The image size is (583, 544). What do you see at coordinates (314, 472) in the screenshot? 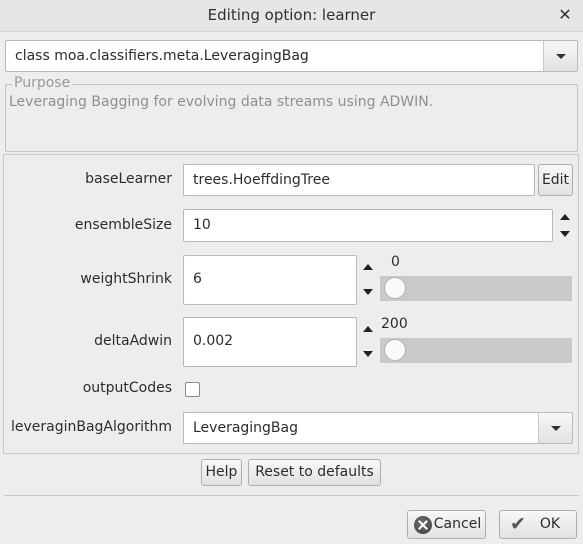
I see `reset-to-defaults-button: Reset to defaults` at bounding box center [314, 472].